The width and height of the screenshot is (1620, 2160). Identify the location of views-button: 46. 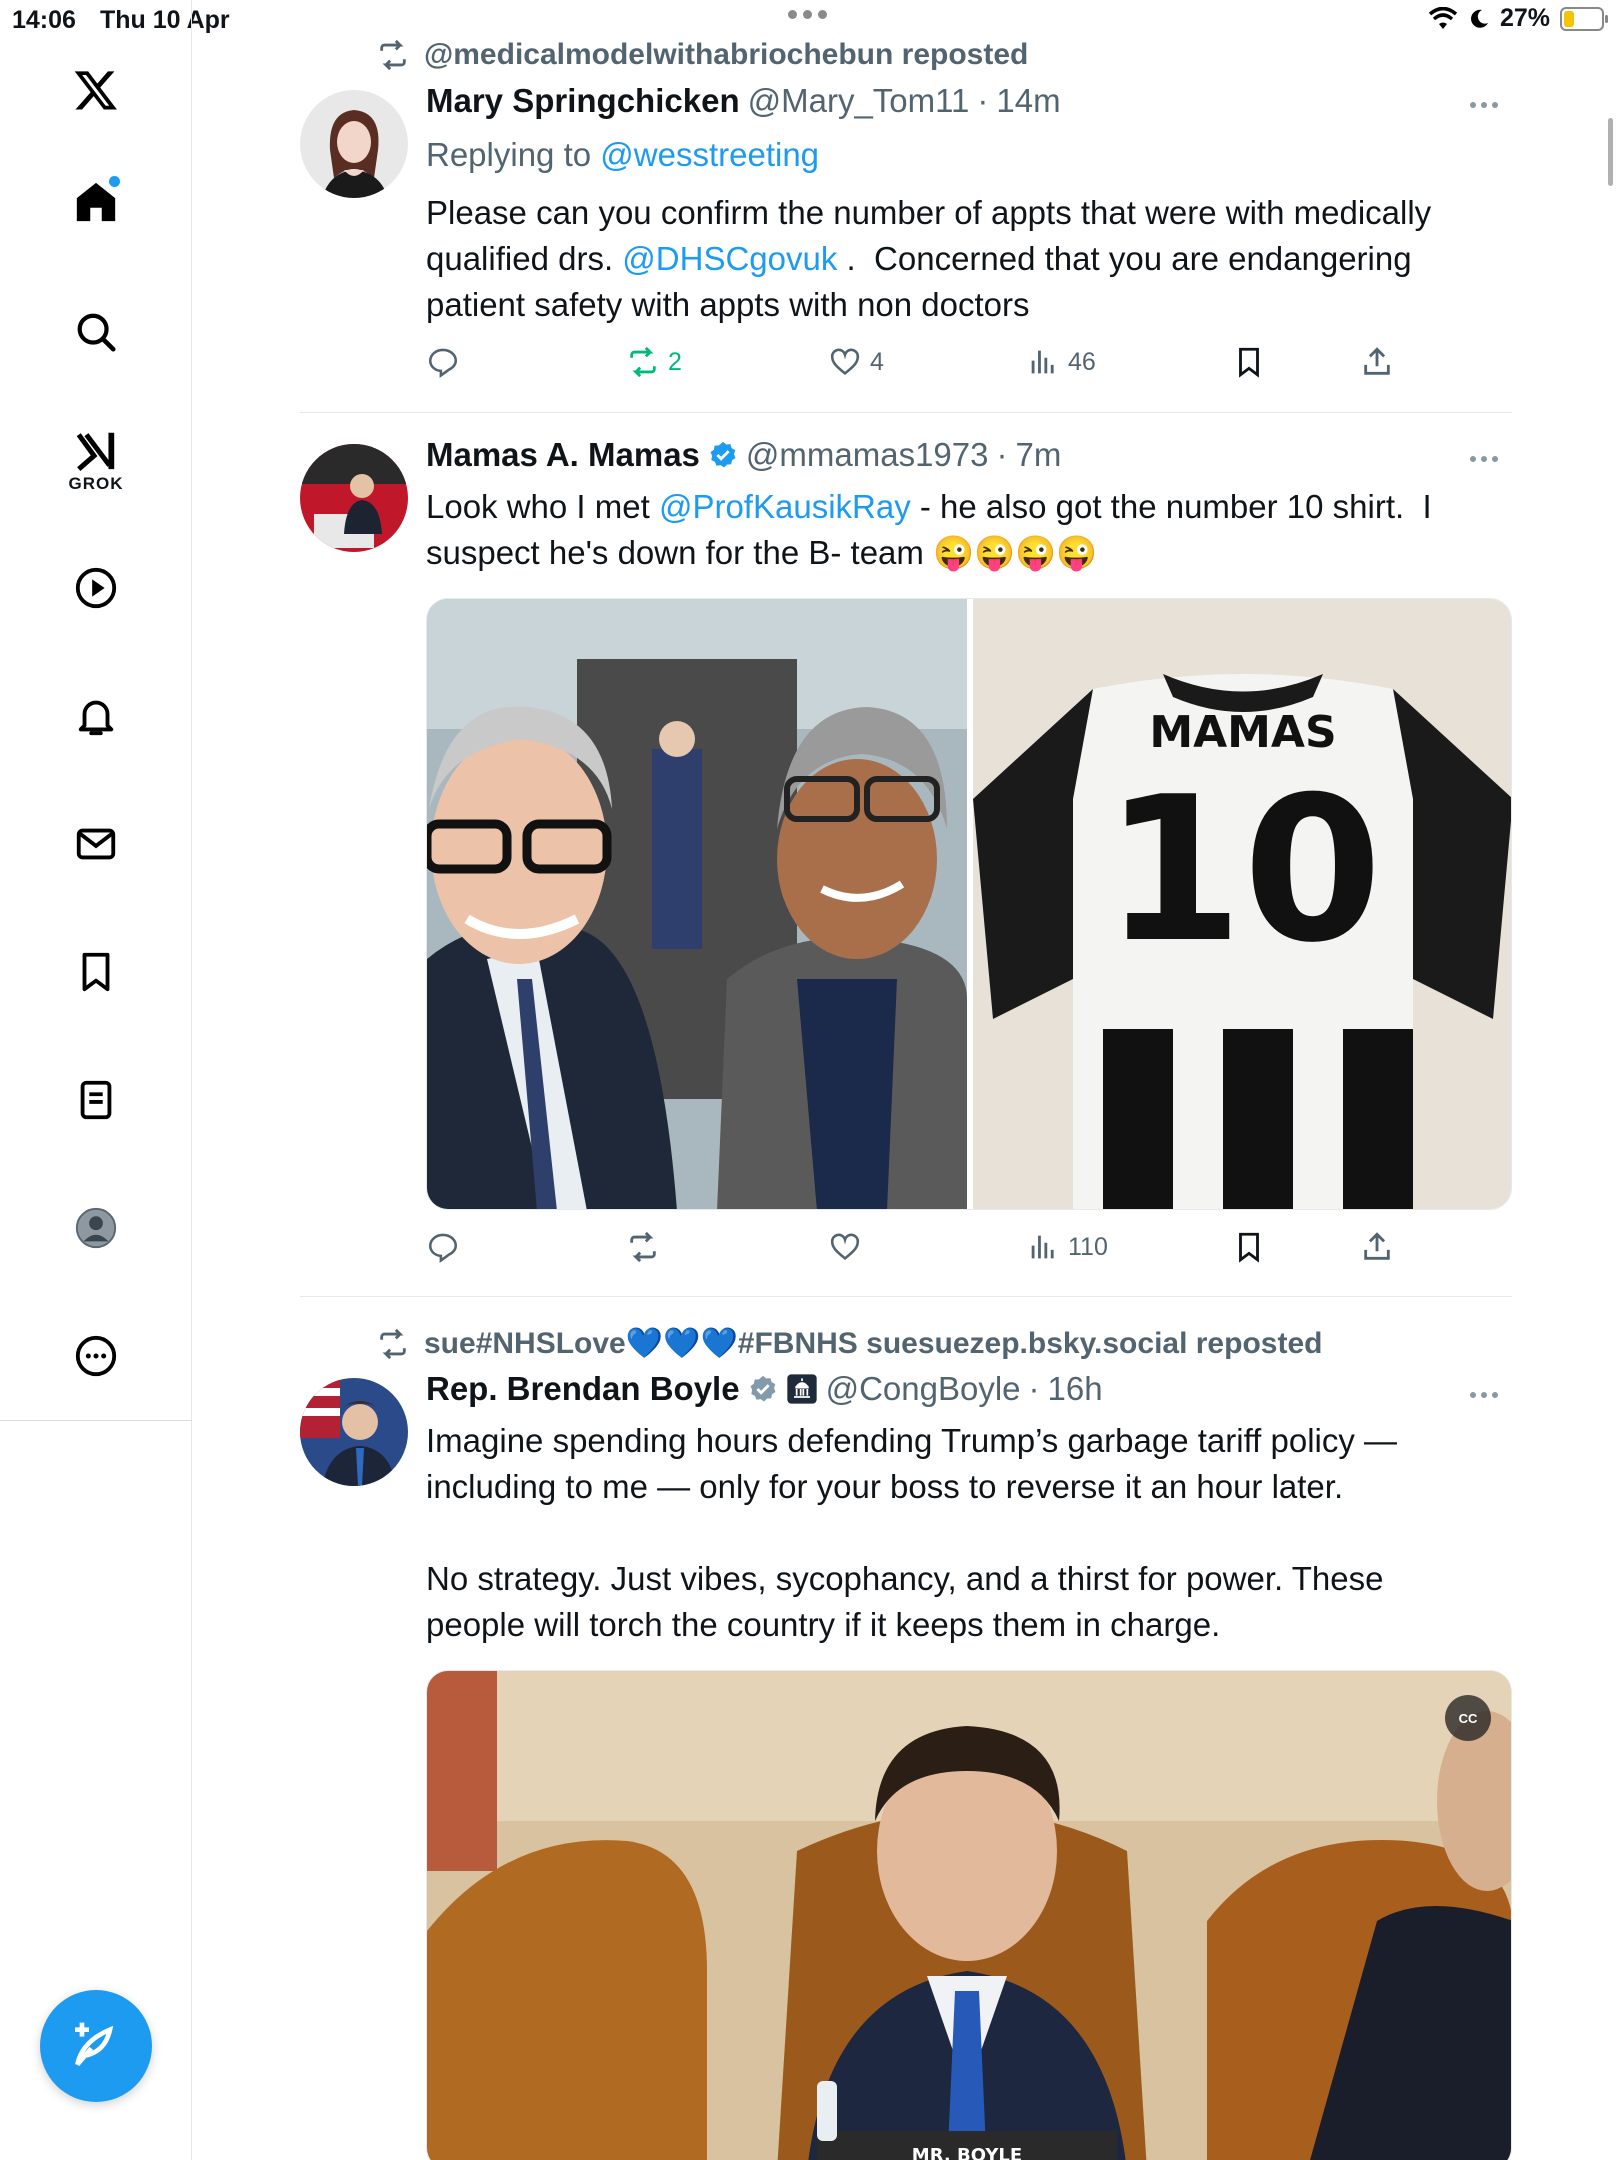
(1061, 362).